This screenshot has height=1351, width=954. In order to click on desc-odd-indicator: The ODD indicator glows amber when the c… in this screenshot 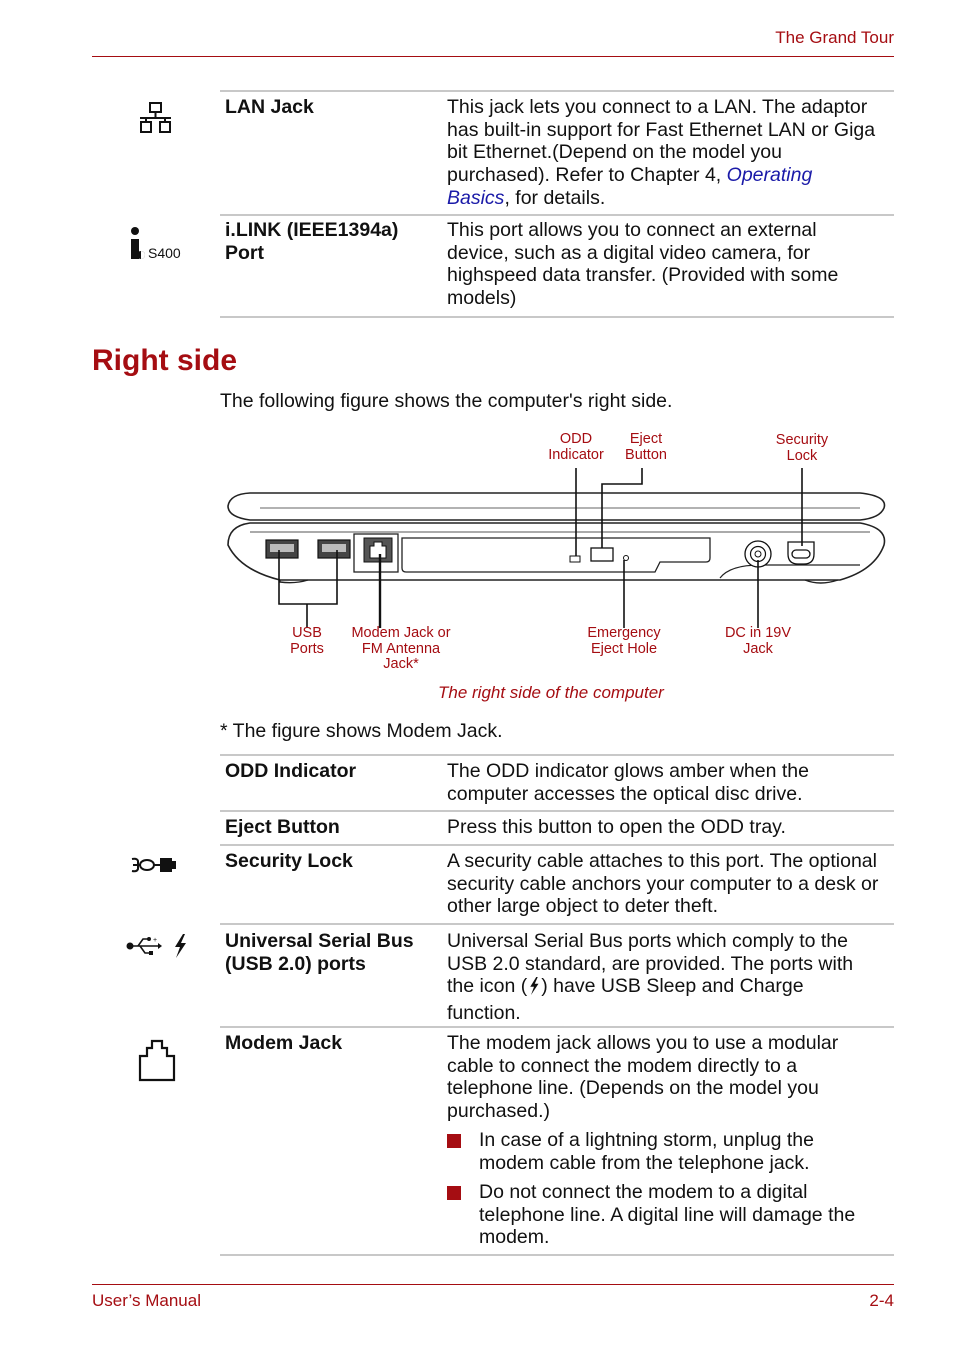, I will do `click(672, 782)`.